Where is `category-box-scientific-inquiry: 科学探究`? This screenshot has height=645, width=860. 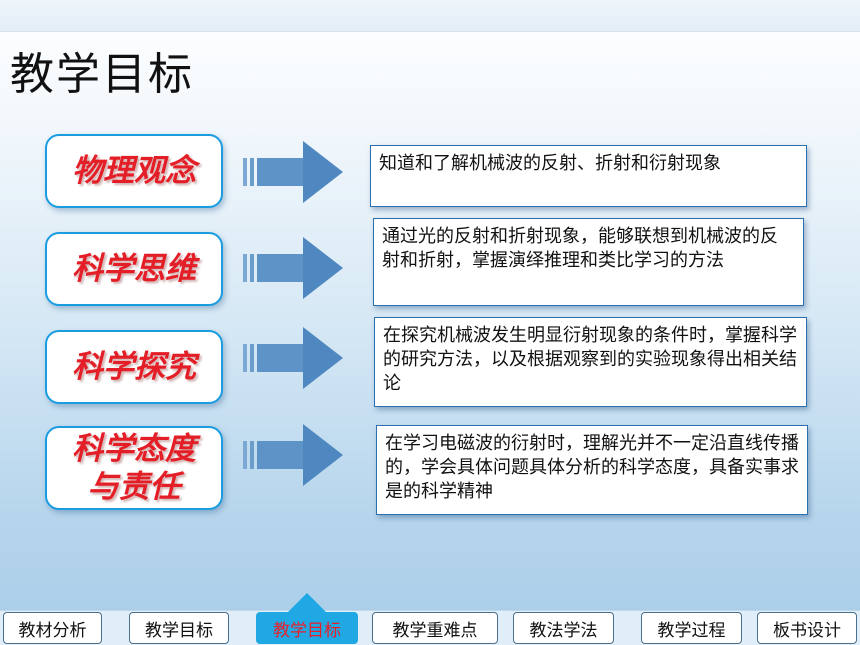 category-box-scientific-inquiry: 科学探究 is located at coordinates (134, 367).